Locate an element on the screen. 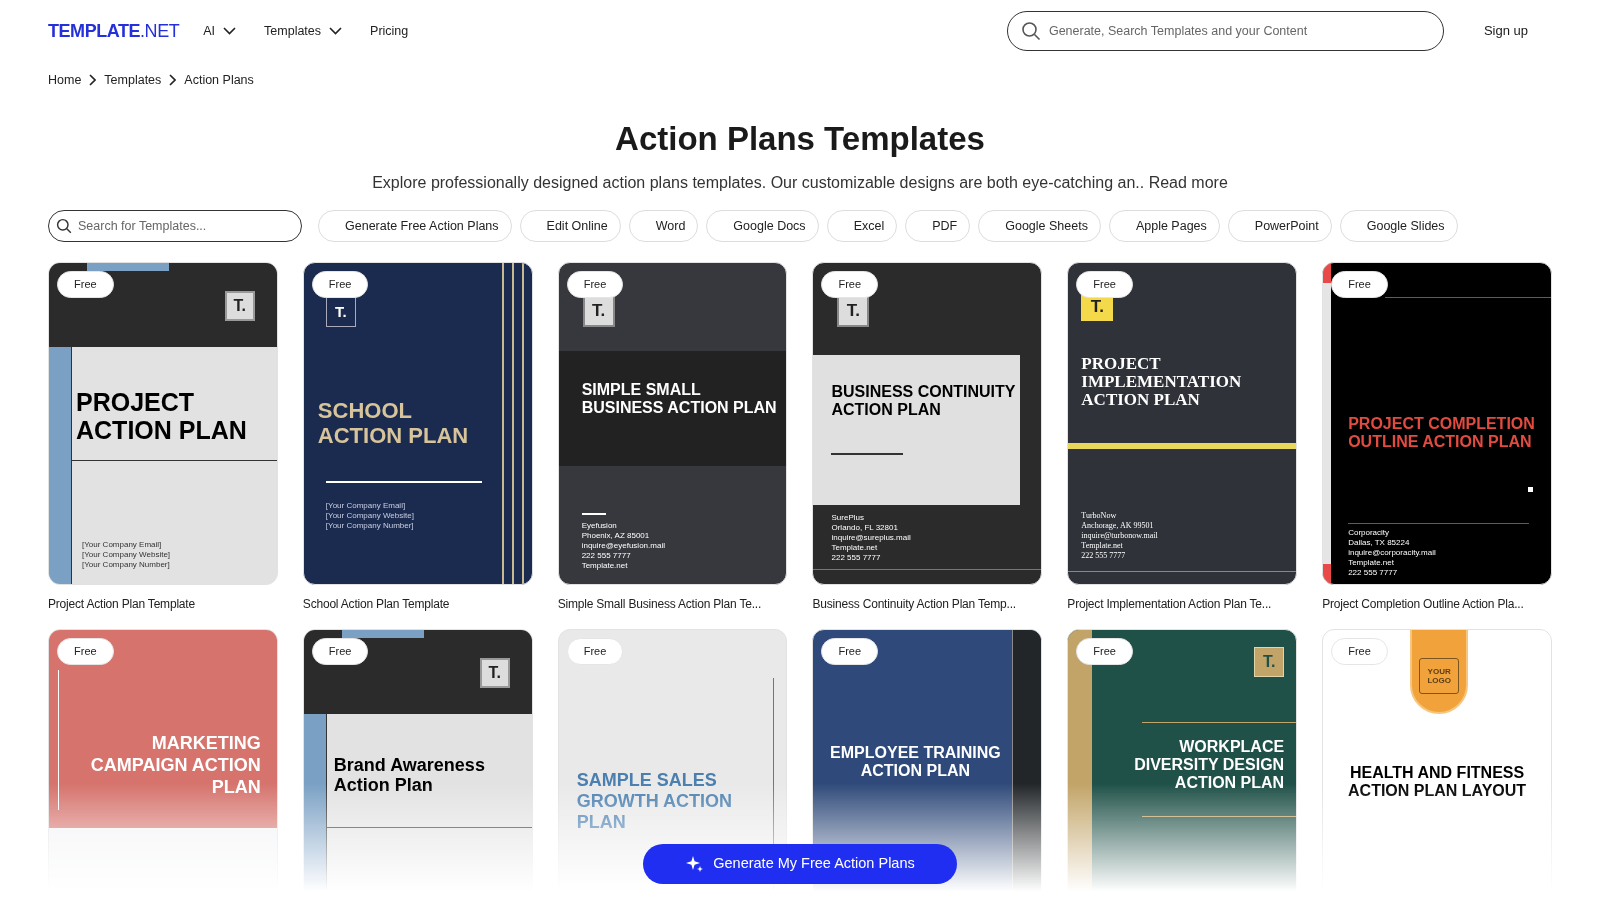 The height and width of the screenshot is (900, 1600). cover-title: PROJECT COMPLETION OUTLINE ACTION PLAN is located at coordinates (1442, 433).